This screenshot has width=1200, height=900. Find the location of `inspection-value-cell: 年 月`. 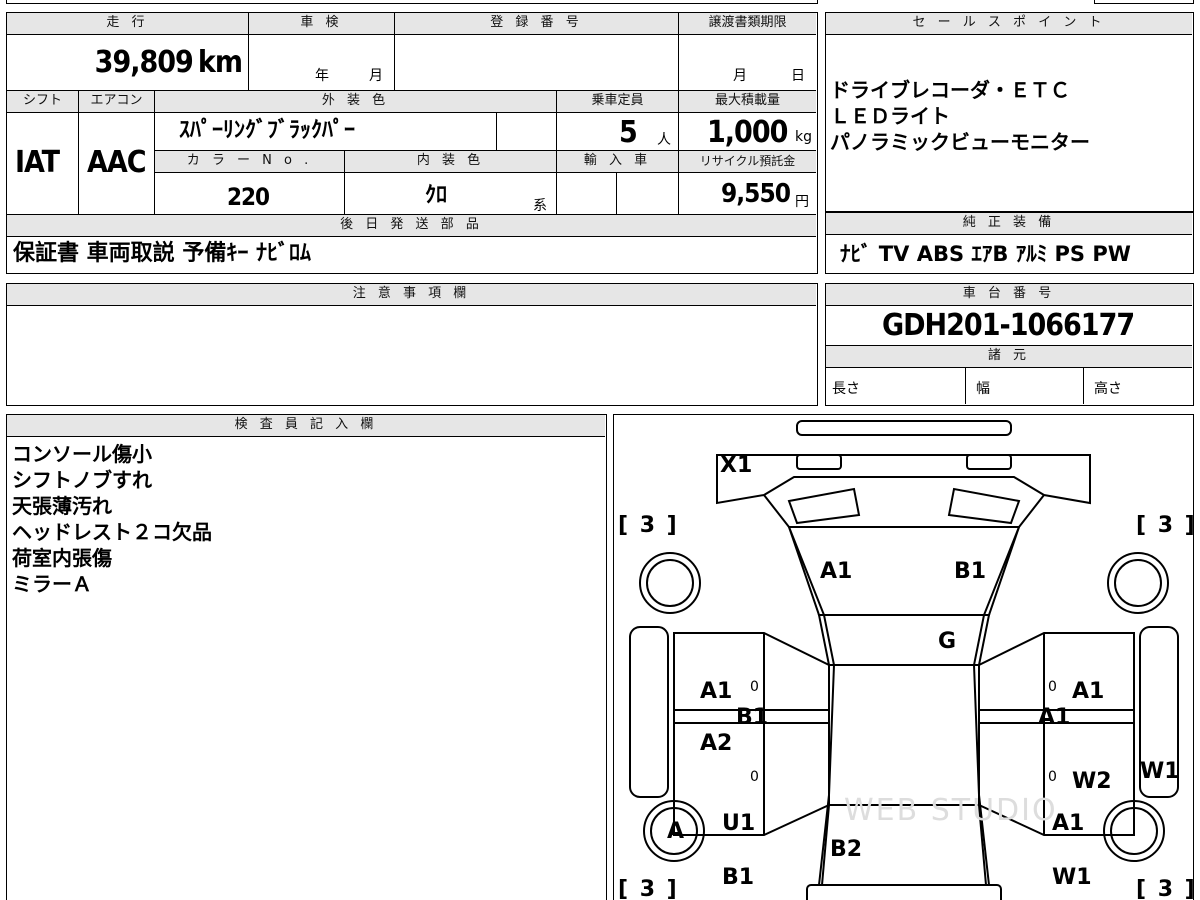

inspection-value-cell: 年 月 is located at coordinates (322, 63).